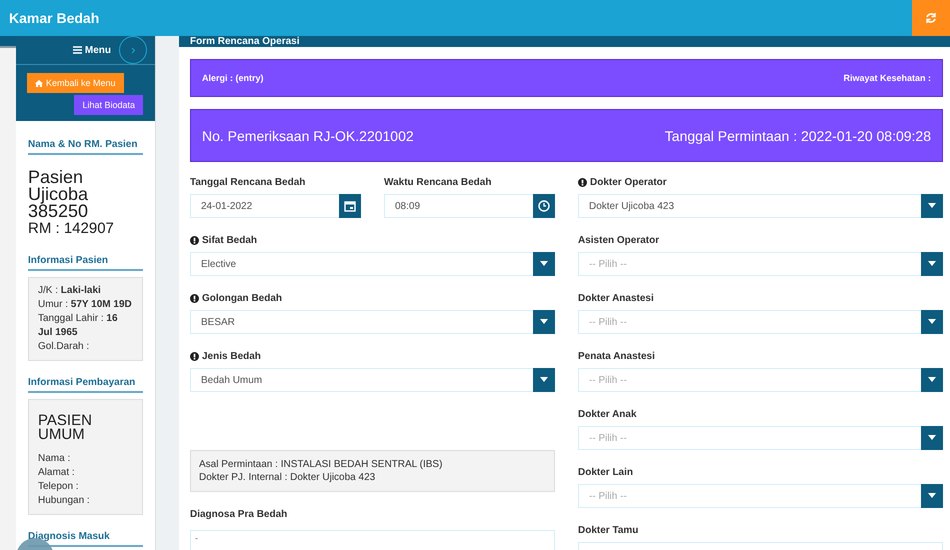  I want to click on chevron-right-icon, so click(133, 50).